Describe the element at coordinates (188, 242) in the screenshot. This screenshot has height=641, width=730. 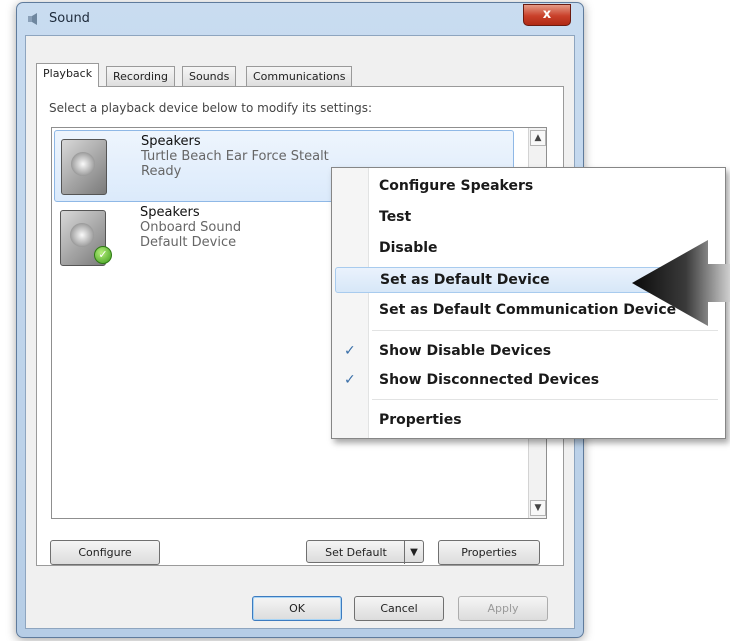
I see `device-status: Default Device` at that location.